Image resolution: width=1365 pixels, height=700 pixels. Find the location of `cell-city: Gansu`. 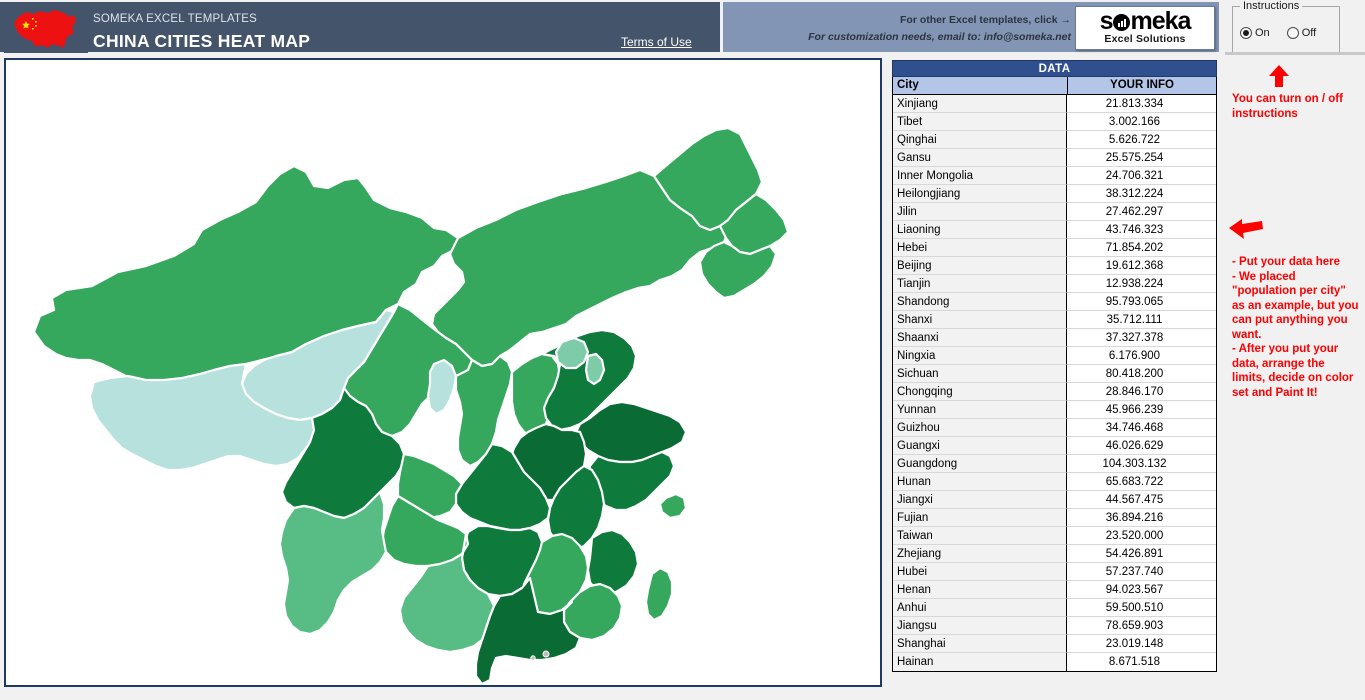

cell-city: Gansu is located at coordinates (980, 158).